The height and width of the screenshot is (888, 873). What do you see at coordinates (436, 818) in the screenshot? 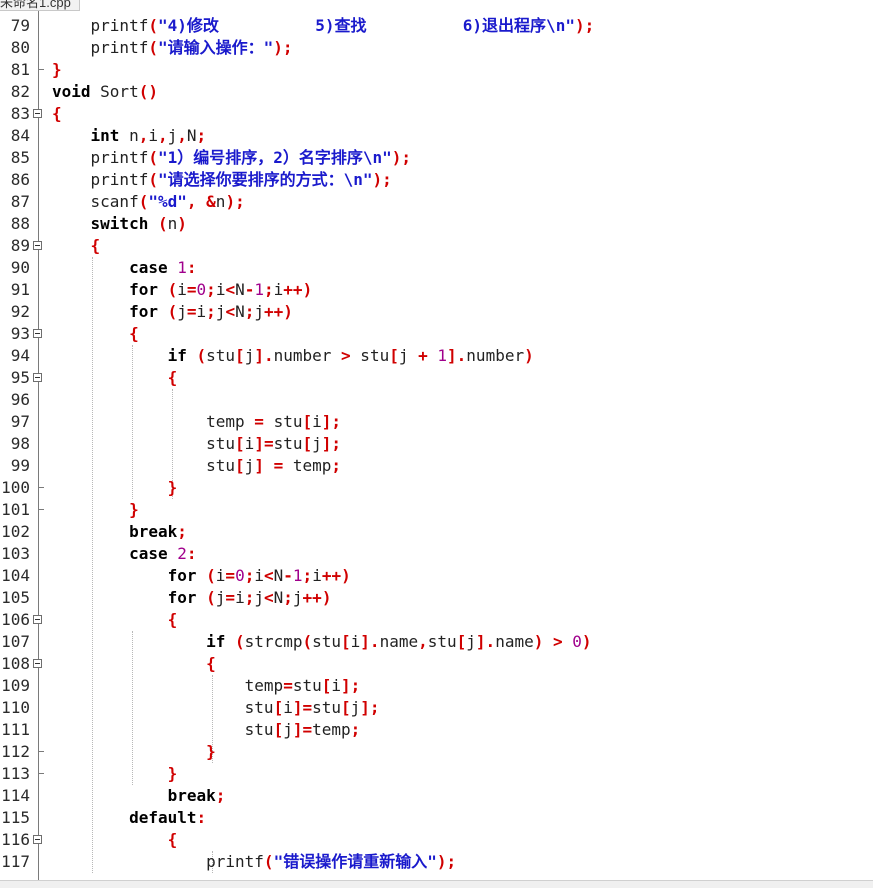
I see `code-line: 115 default:` at bounding box center [436, 818].